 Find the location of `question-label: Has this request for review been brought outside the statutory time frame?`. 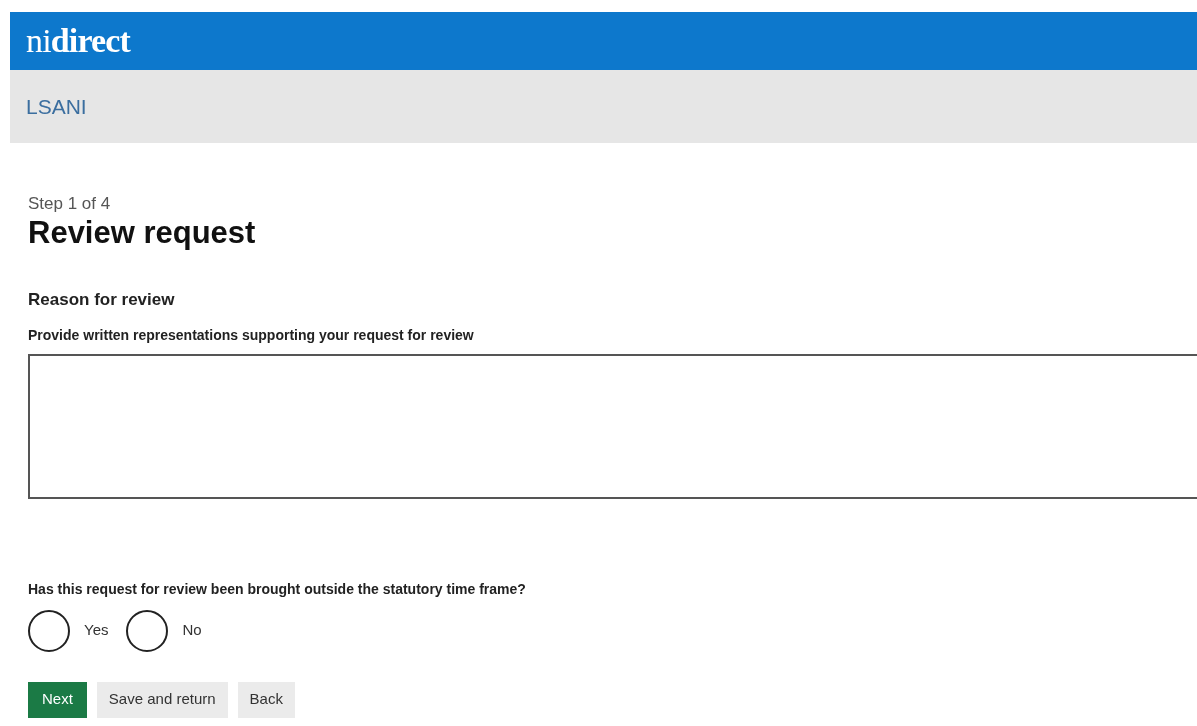

question-label: Has this request for review been brought outside the statutory time frame? is located at coordinates (277, 589).